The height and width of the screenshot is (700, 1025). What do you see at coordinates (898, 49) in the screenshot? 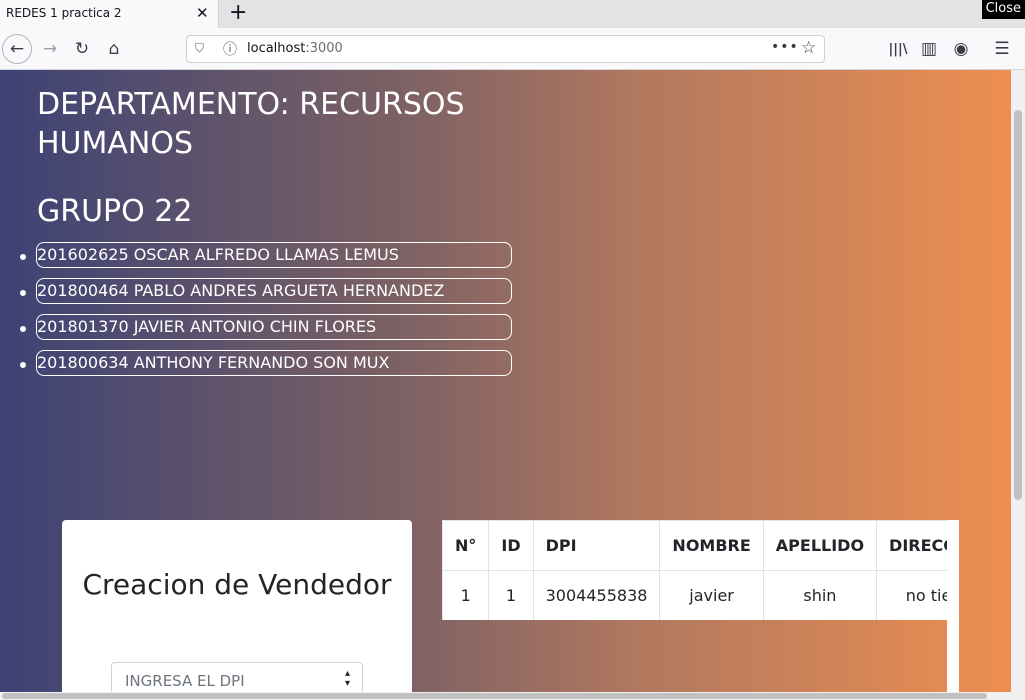
I see `library-icon: |||\` at bounding box center [898, 49].